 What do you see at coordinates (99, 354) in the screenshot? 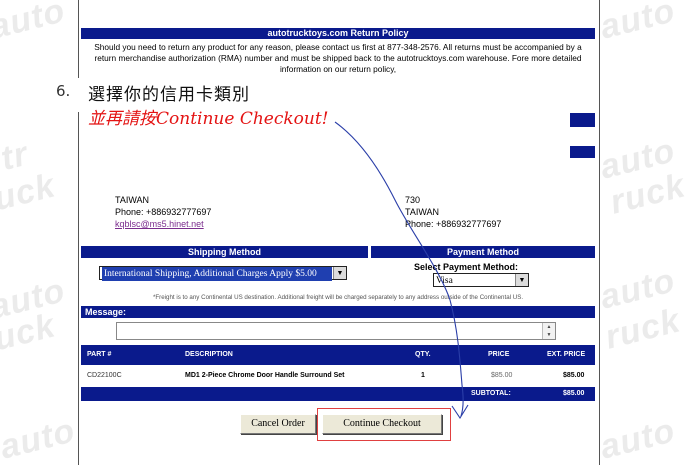
I see `header-part: PART #` at bounding box center [99, 354].